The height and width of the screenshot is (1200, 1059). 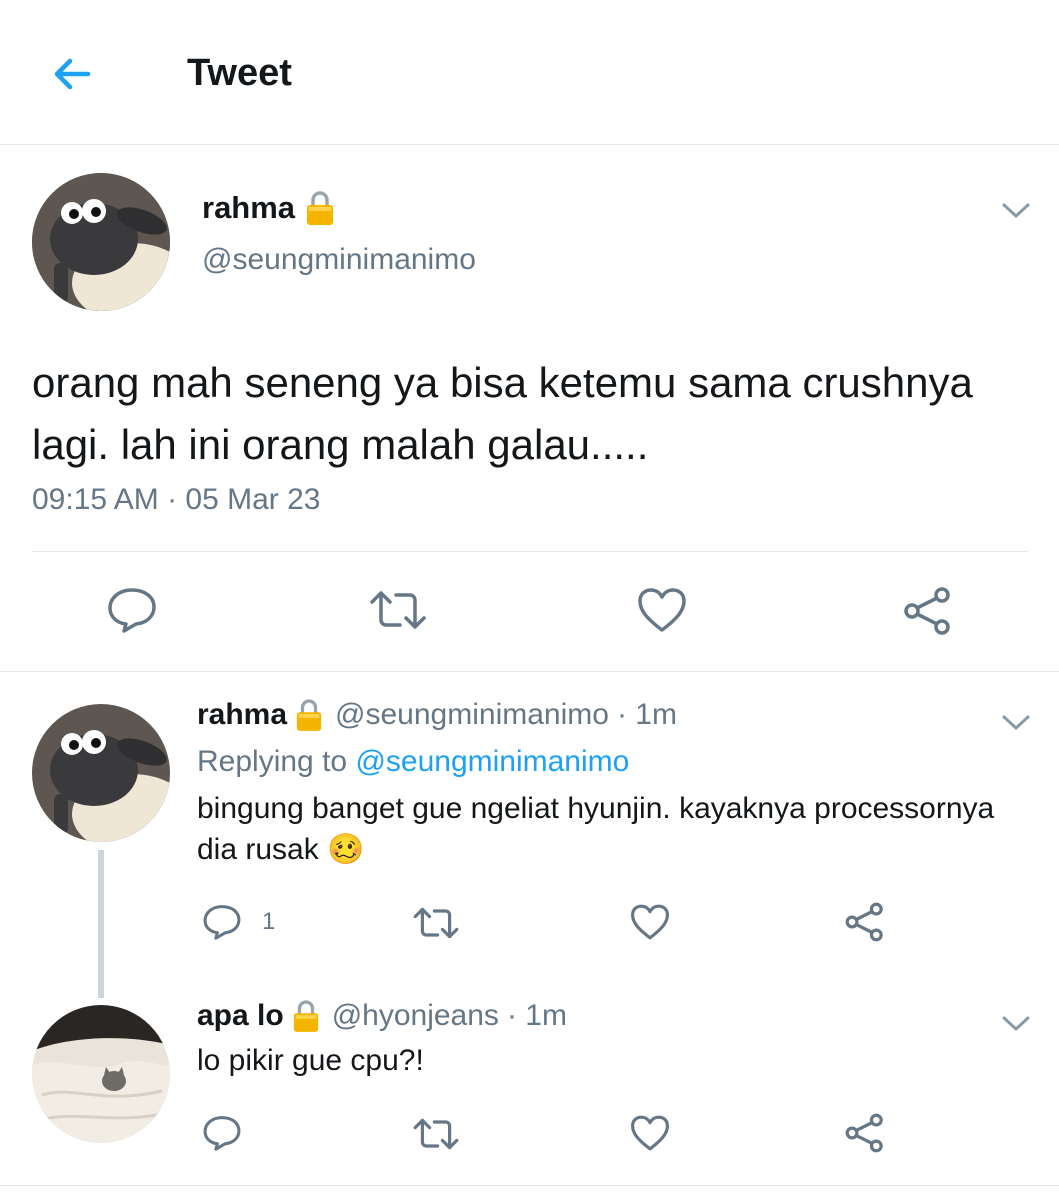 I want to click on tweet-author-name: rahma, so click(x=268, y=208).